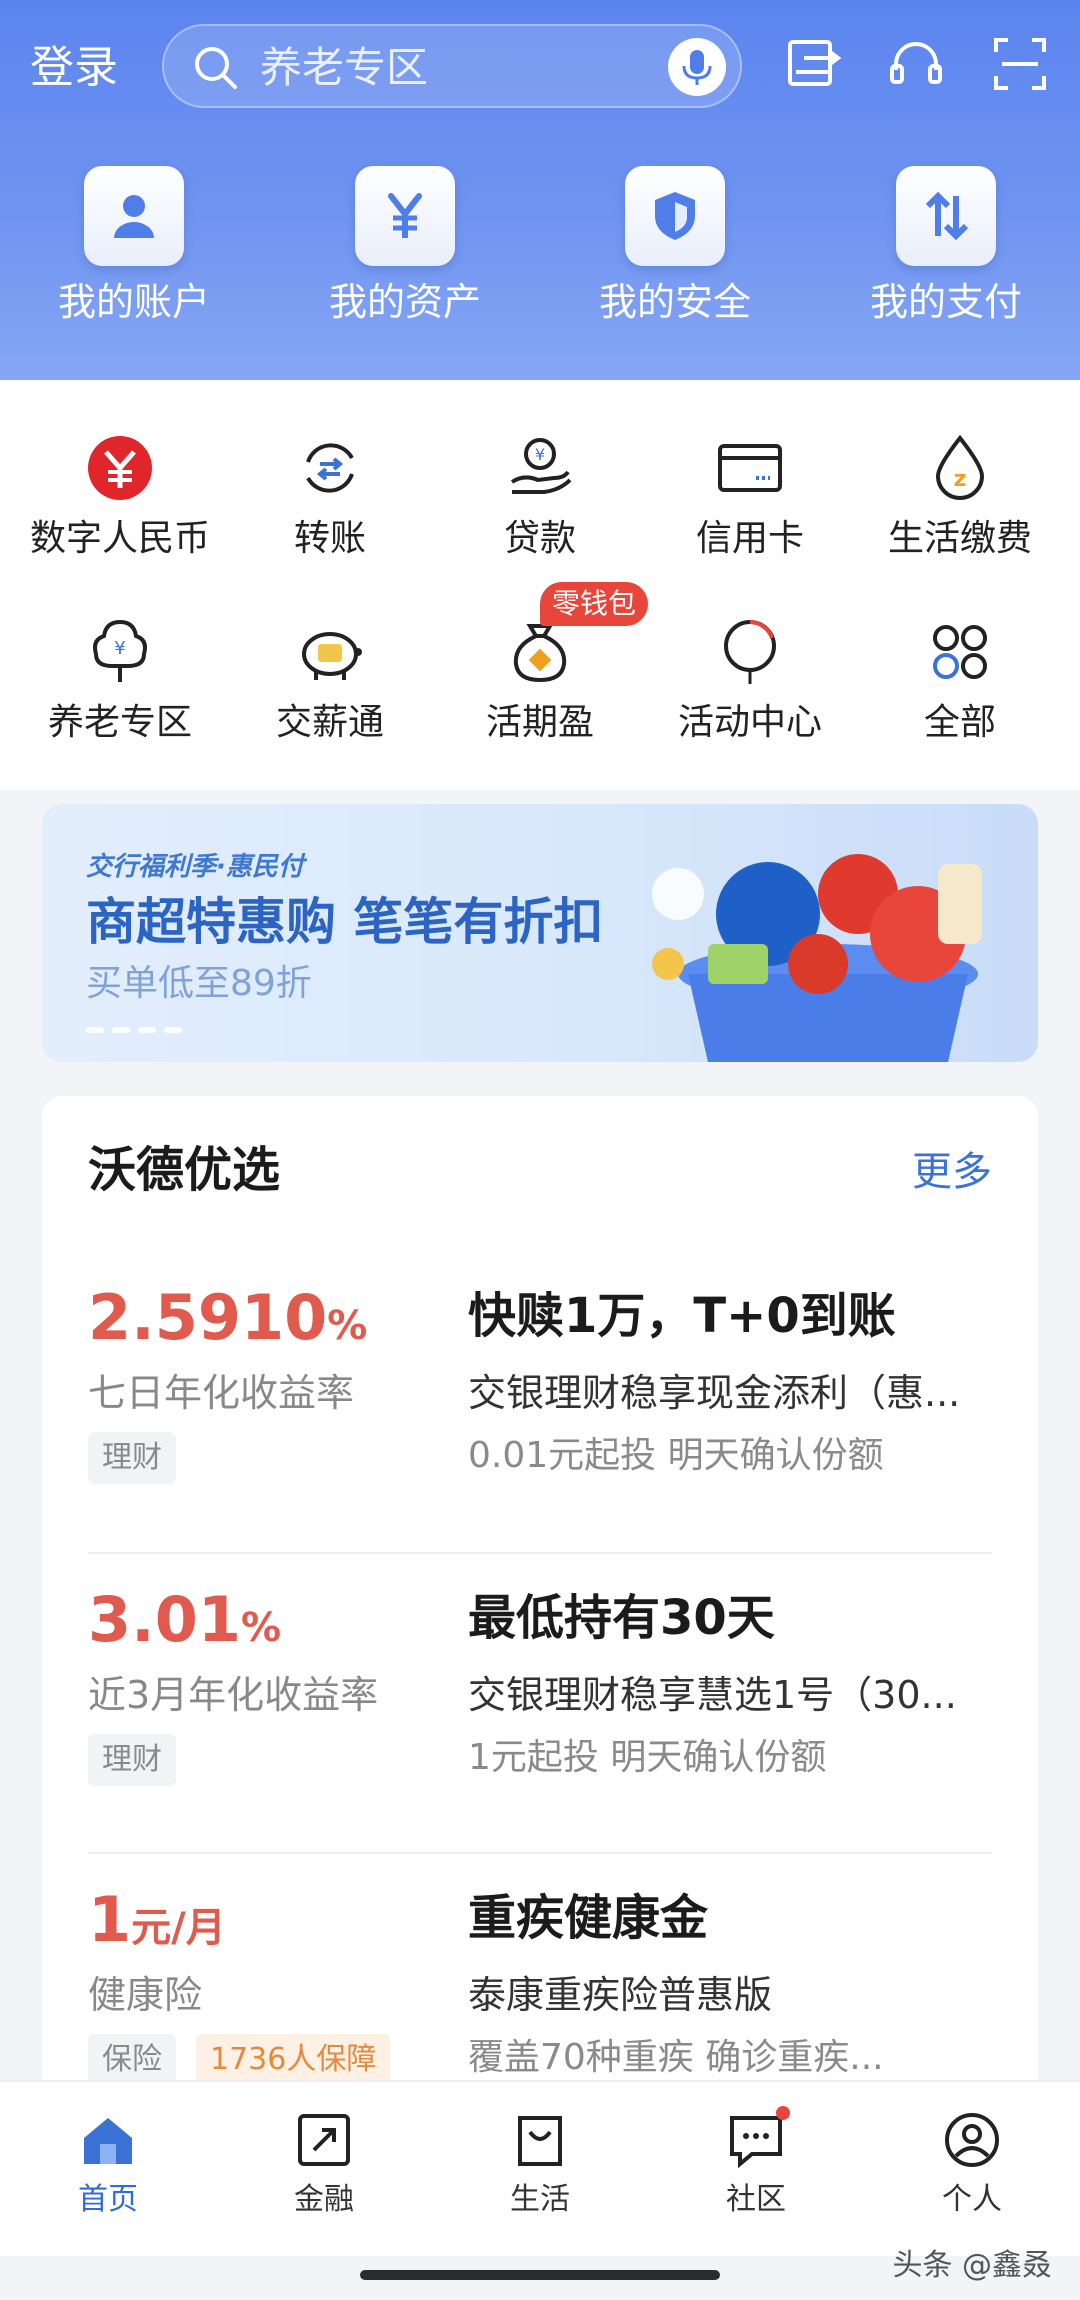 This screenshot has height=2300, width=1080. Describe the element at coordinates (120, 468) in the screenshot. I see `digital-rmb-icon` at that location.